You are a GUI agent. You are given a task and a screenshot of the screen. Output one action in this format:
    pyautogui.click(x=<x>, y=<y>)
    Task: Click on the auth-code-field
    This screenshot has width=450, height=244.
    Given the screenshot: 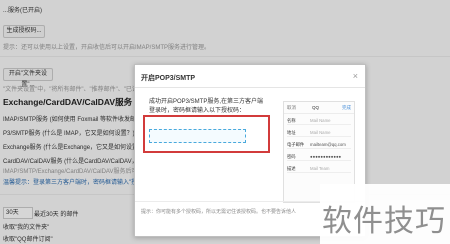 What is the action you would take?
    pyautogui.click(x=197, y=136)
    